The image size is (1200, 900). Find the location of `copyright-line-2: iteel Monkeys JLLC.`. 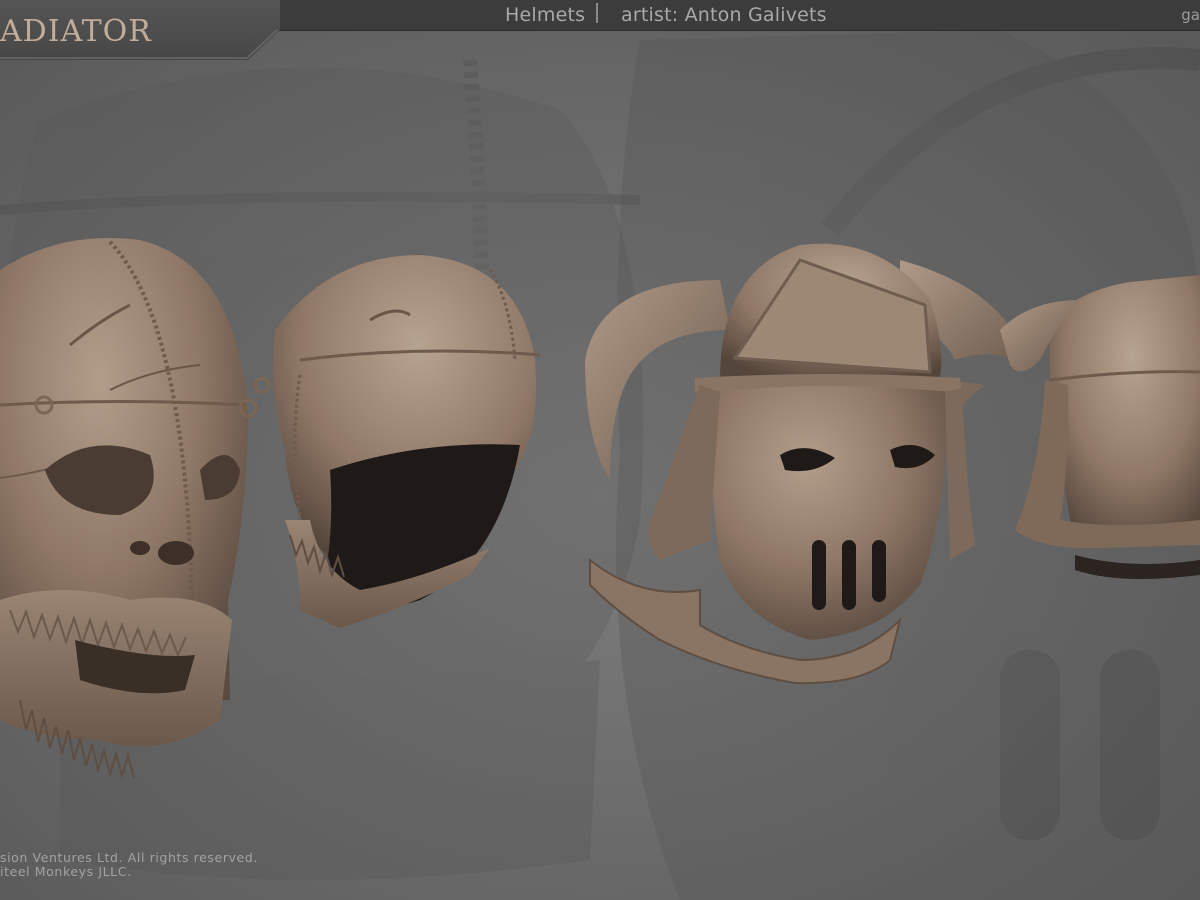

copyright-line-2: iteel Monkeys JLLC. is located at coordinates (66, 871).